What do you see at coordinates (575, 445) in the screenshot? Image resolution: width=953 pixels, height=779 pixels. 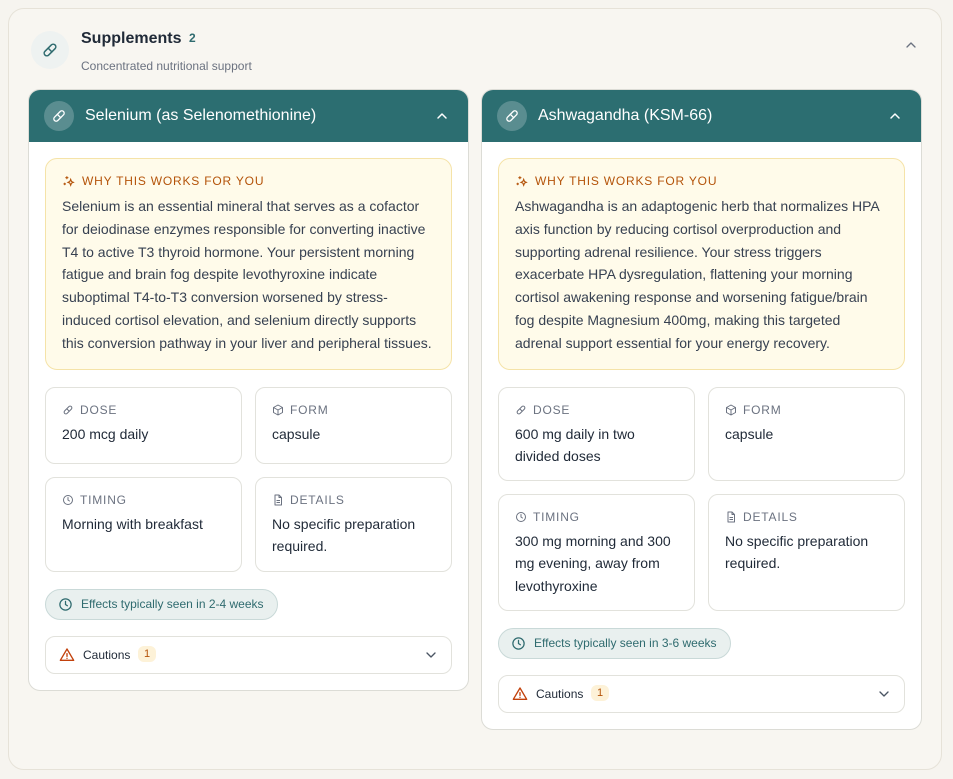 I see `dose-value: 600 mg daily in two divided doses` at bounding box center [575, 445].